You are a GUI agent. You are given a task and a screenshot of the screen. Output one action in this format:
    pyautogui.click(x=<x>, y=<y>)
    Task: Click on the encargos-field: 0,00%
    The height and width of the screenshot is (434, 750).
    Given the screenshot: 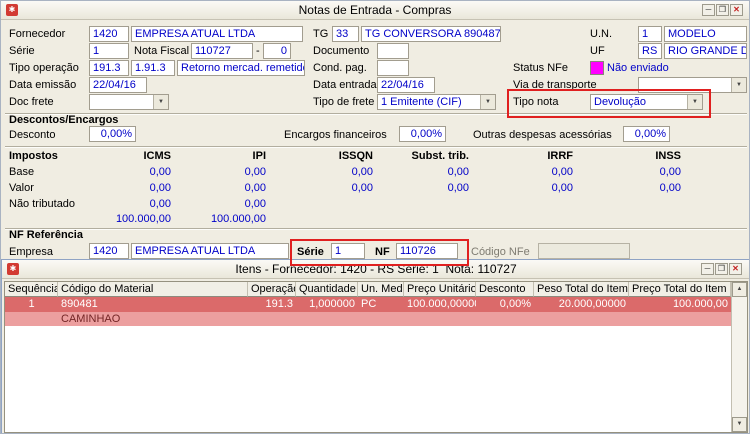 What is the action you would take?
    pyautogui.click(x=422, y=134)
    